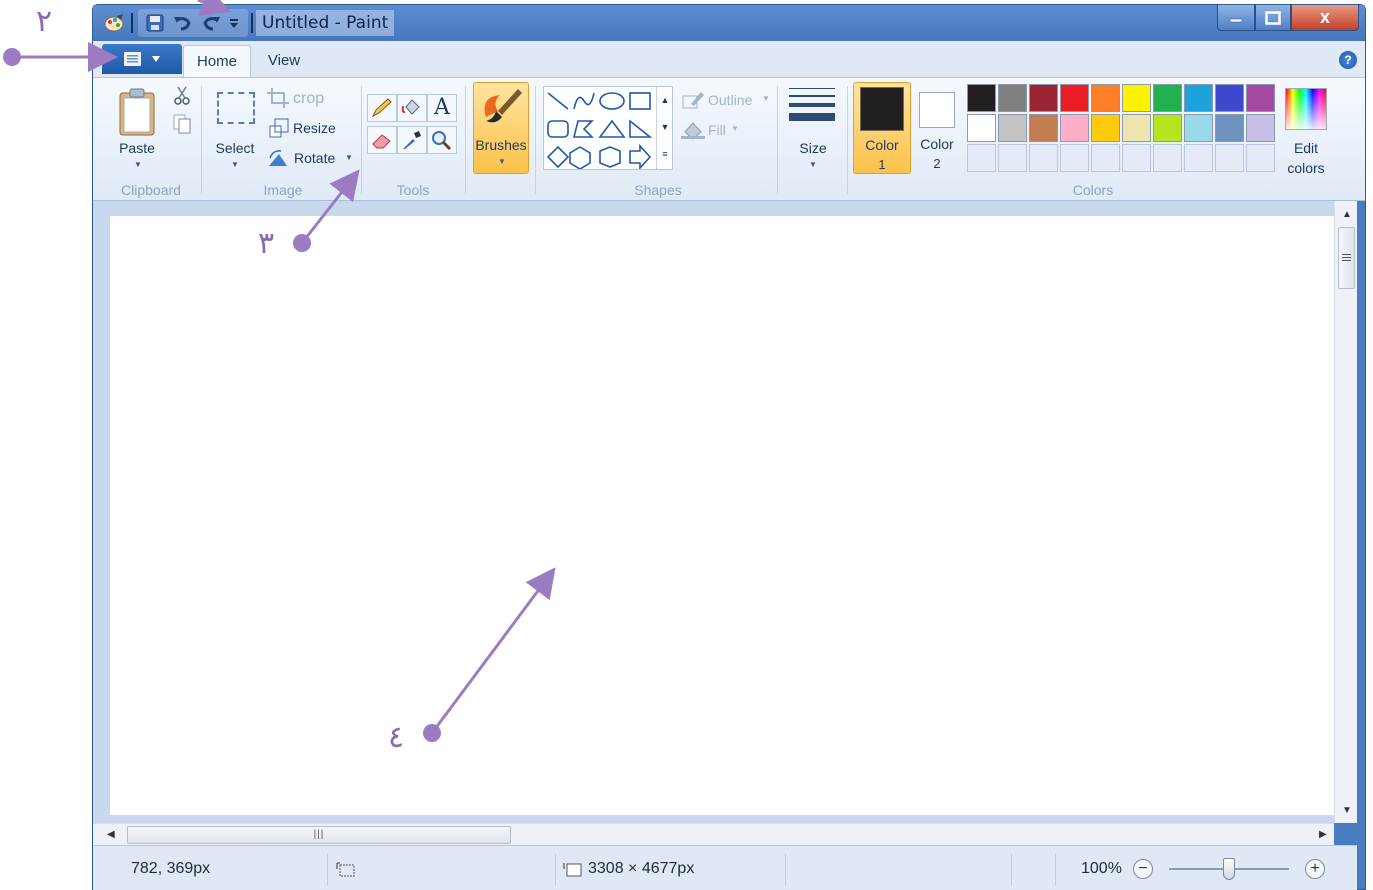 This screenshot has height=890, width=1373. What do you see at coordinates (314, 158) in the screenshot?
I see `rotate-button: Rotate ▼` at bounding box center [314, 158].